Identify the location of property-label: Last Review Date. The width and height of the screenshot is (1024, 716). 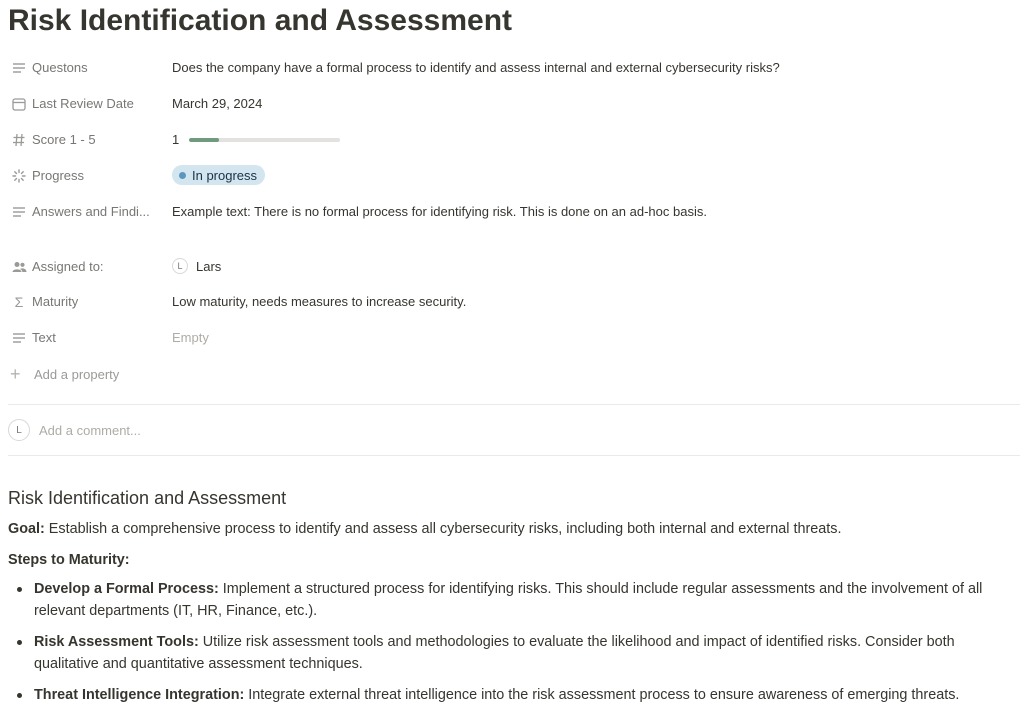
(83, 103).